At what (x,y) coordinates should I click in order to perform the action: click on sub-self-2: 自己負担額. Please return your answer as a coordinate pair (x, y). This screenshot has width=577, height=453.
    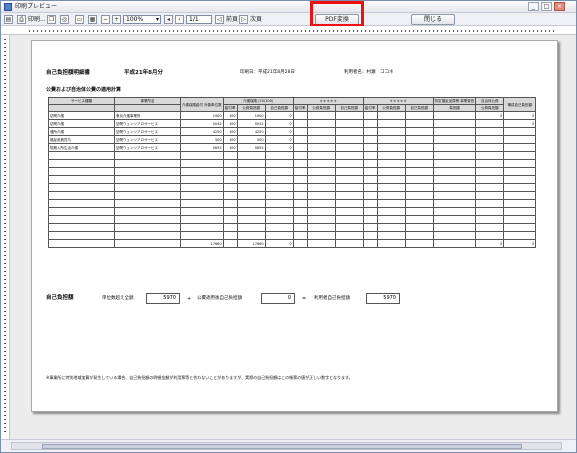
    Looking at the image, I should click on (349, 108).